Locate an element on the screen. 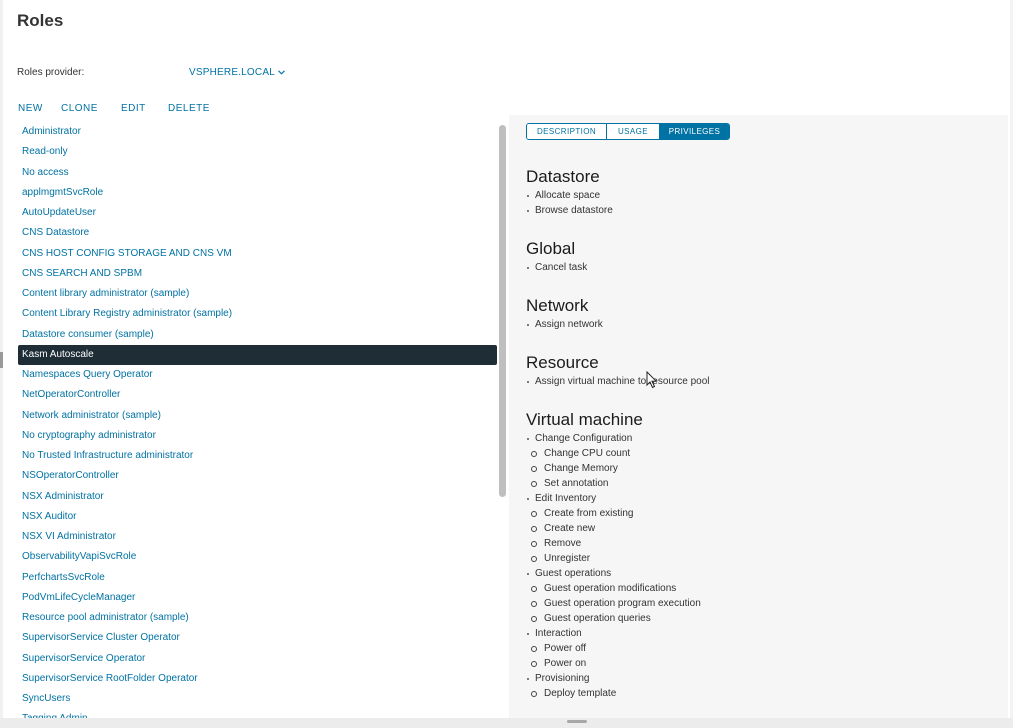 The image size is (1013, 728). roles-provider-dropdown: VSPHERE.LOCAL is located at coordinates (237, 72).